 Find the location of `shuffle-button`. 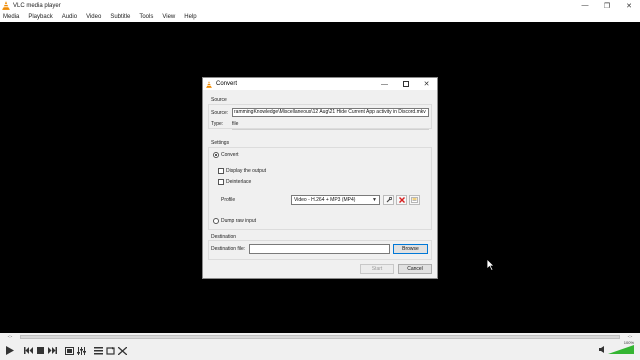

shuffle-button is located at coordinates (122, 350).